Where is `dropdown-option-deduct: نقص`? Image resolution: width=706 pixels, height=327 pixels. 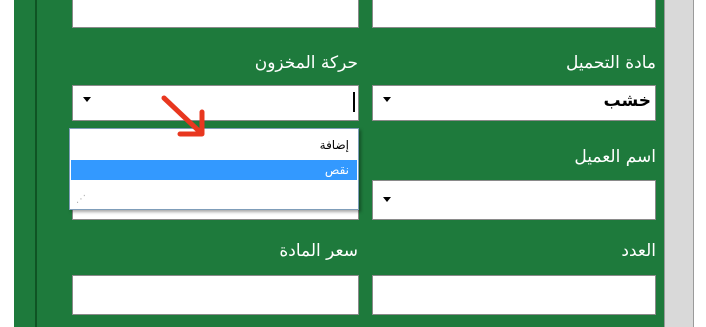
dropdown-option-deduct: نقص is located at coordinates (214, 170).